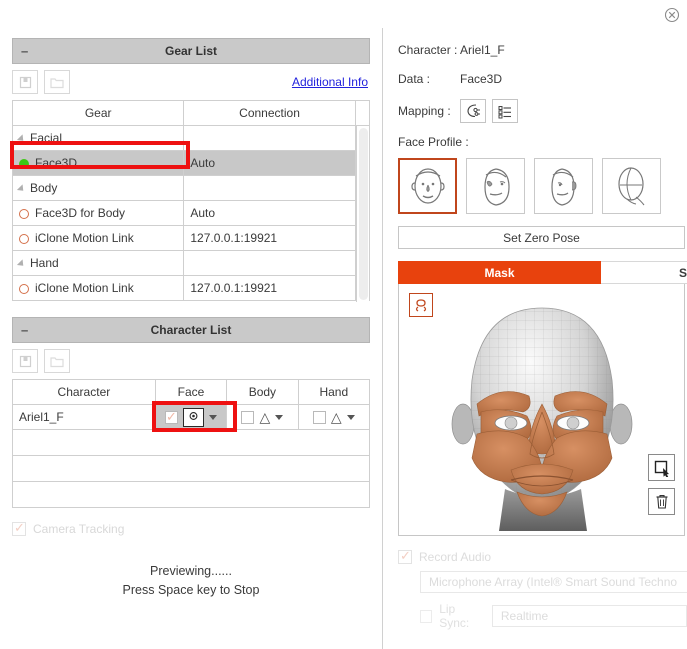 The image size is (687, 649). I want to click on mask-tabs: Mask S, so click(542, 272).